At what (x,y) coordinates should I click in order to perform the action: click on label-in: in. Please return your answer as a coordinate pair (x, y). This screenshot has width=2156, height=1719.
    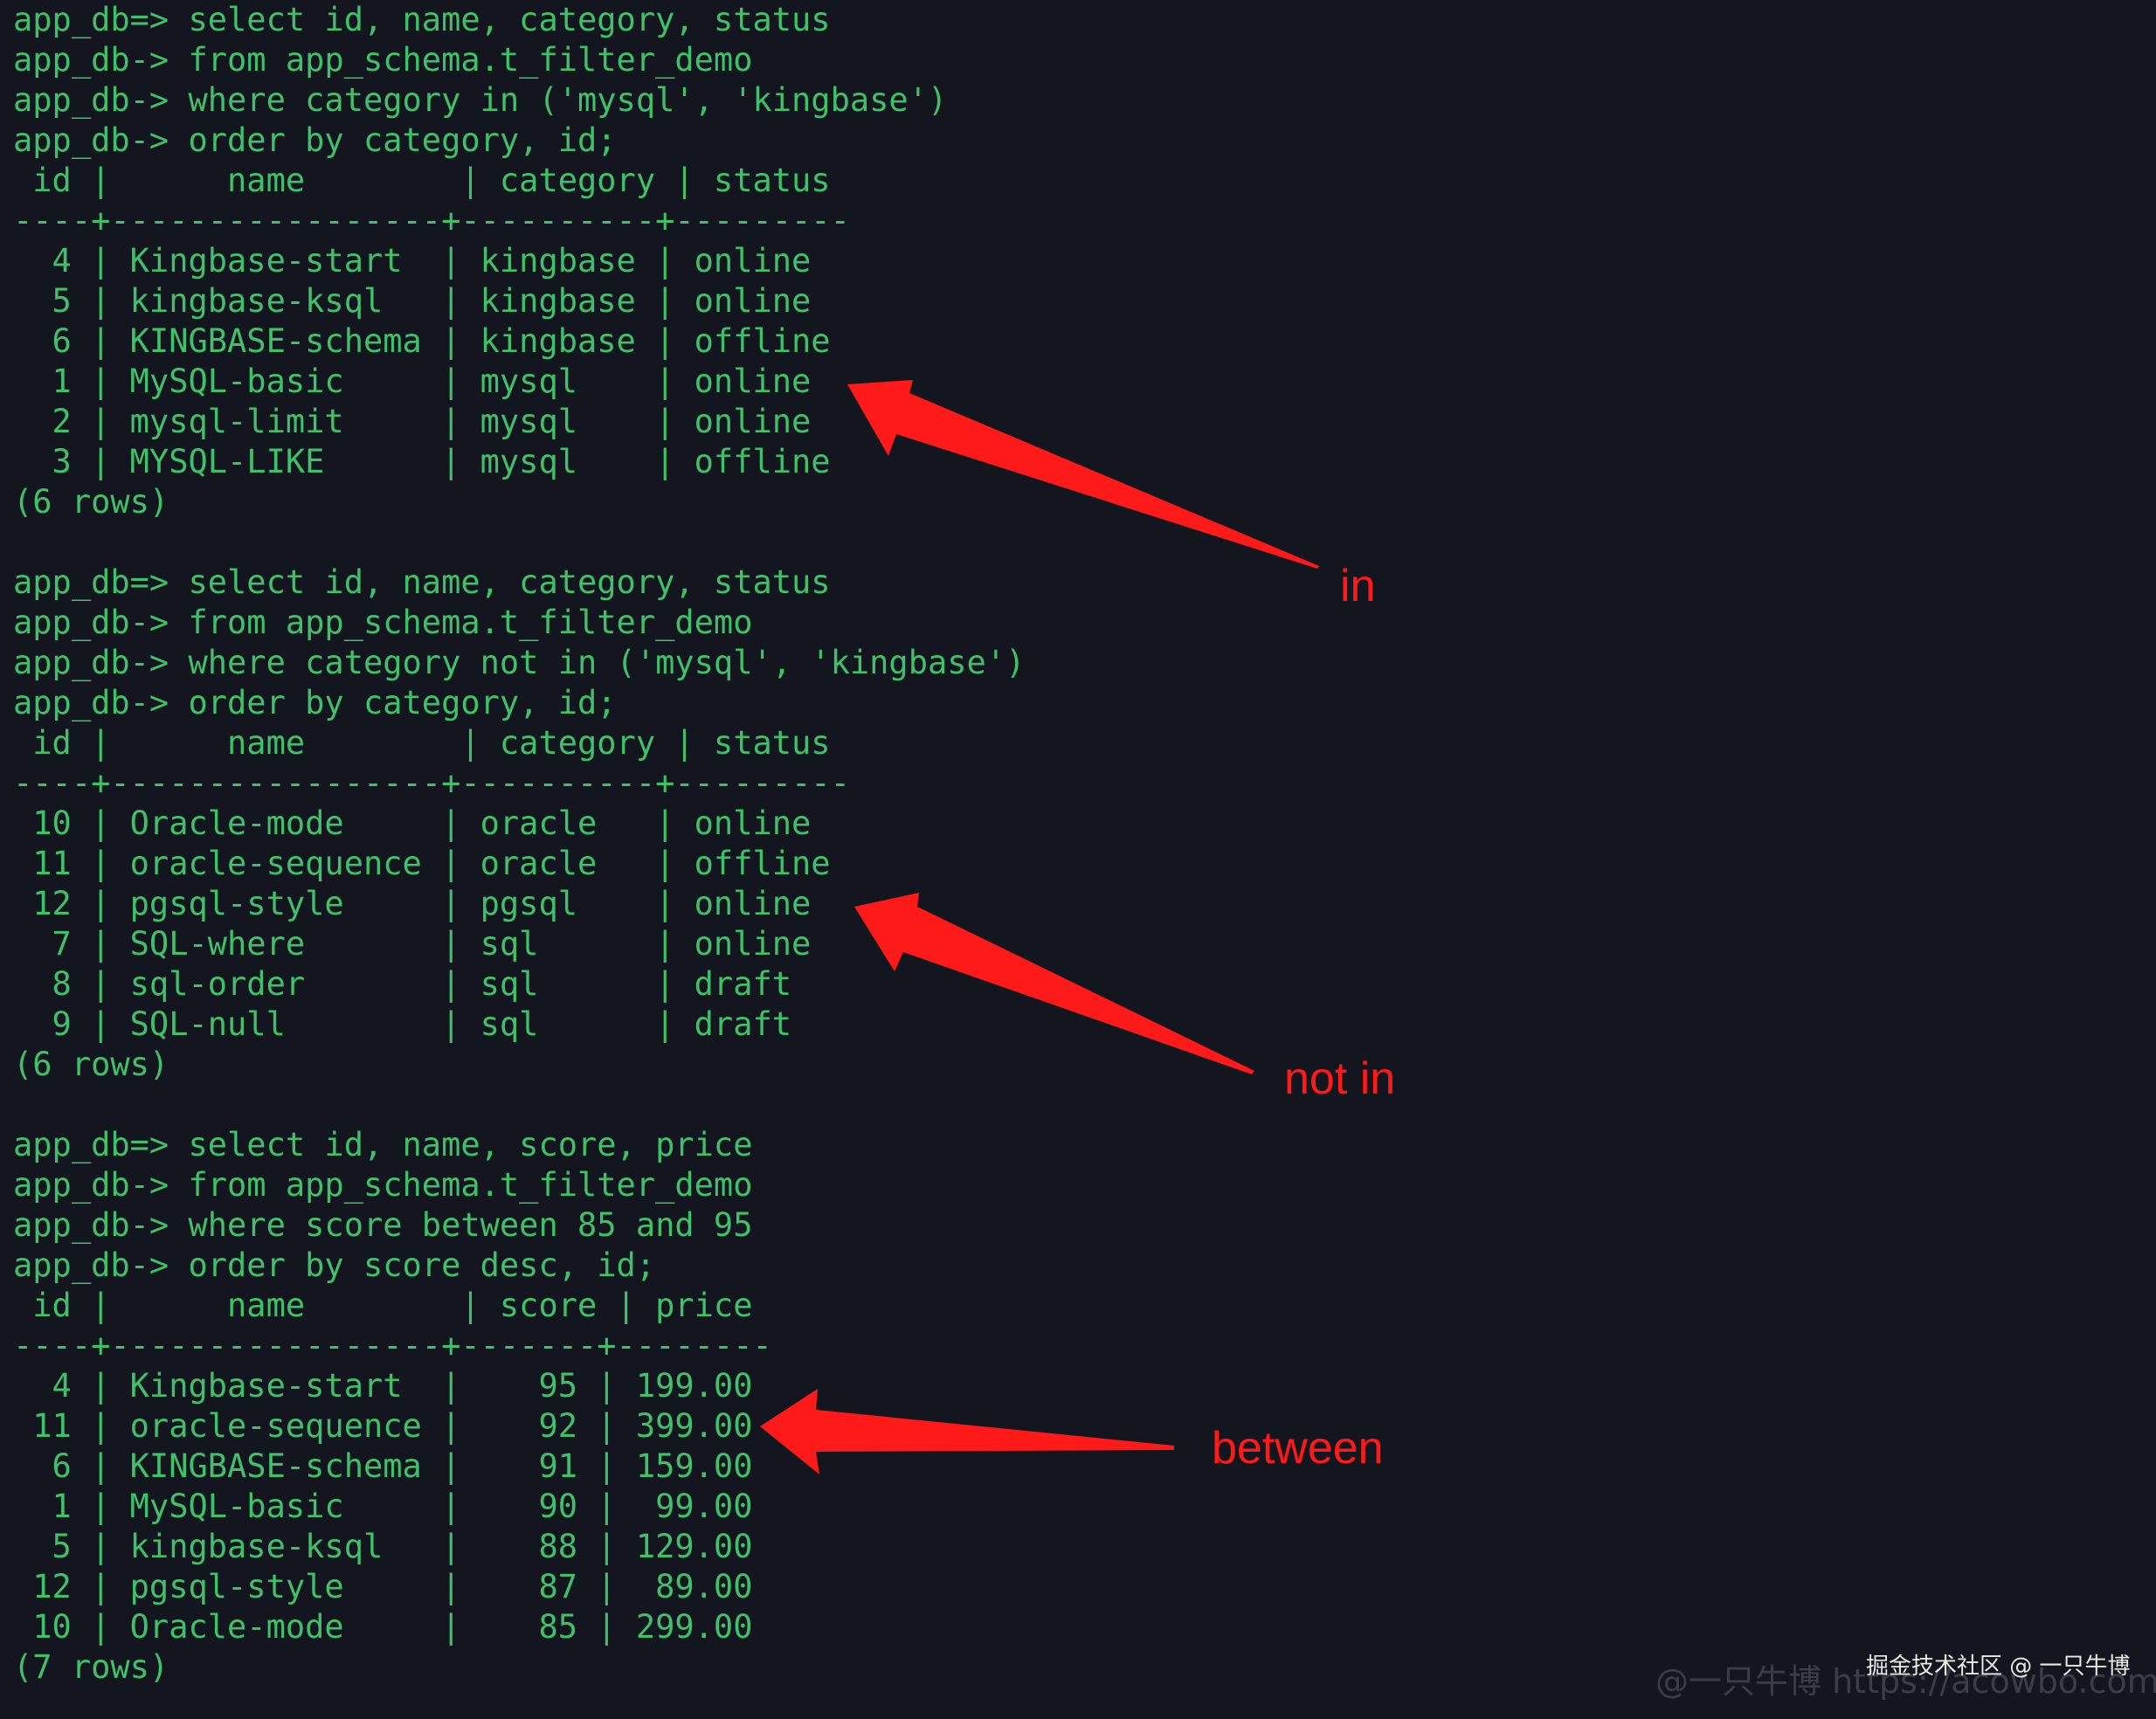
    Looking at the image, I should click on (1357, 586).